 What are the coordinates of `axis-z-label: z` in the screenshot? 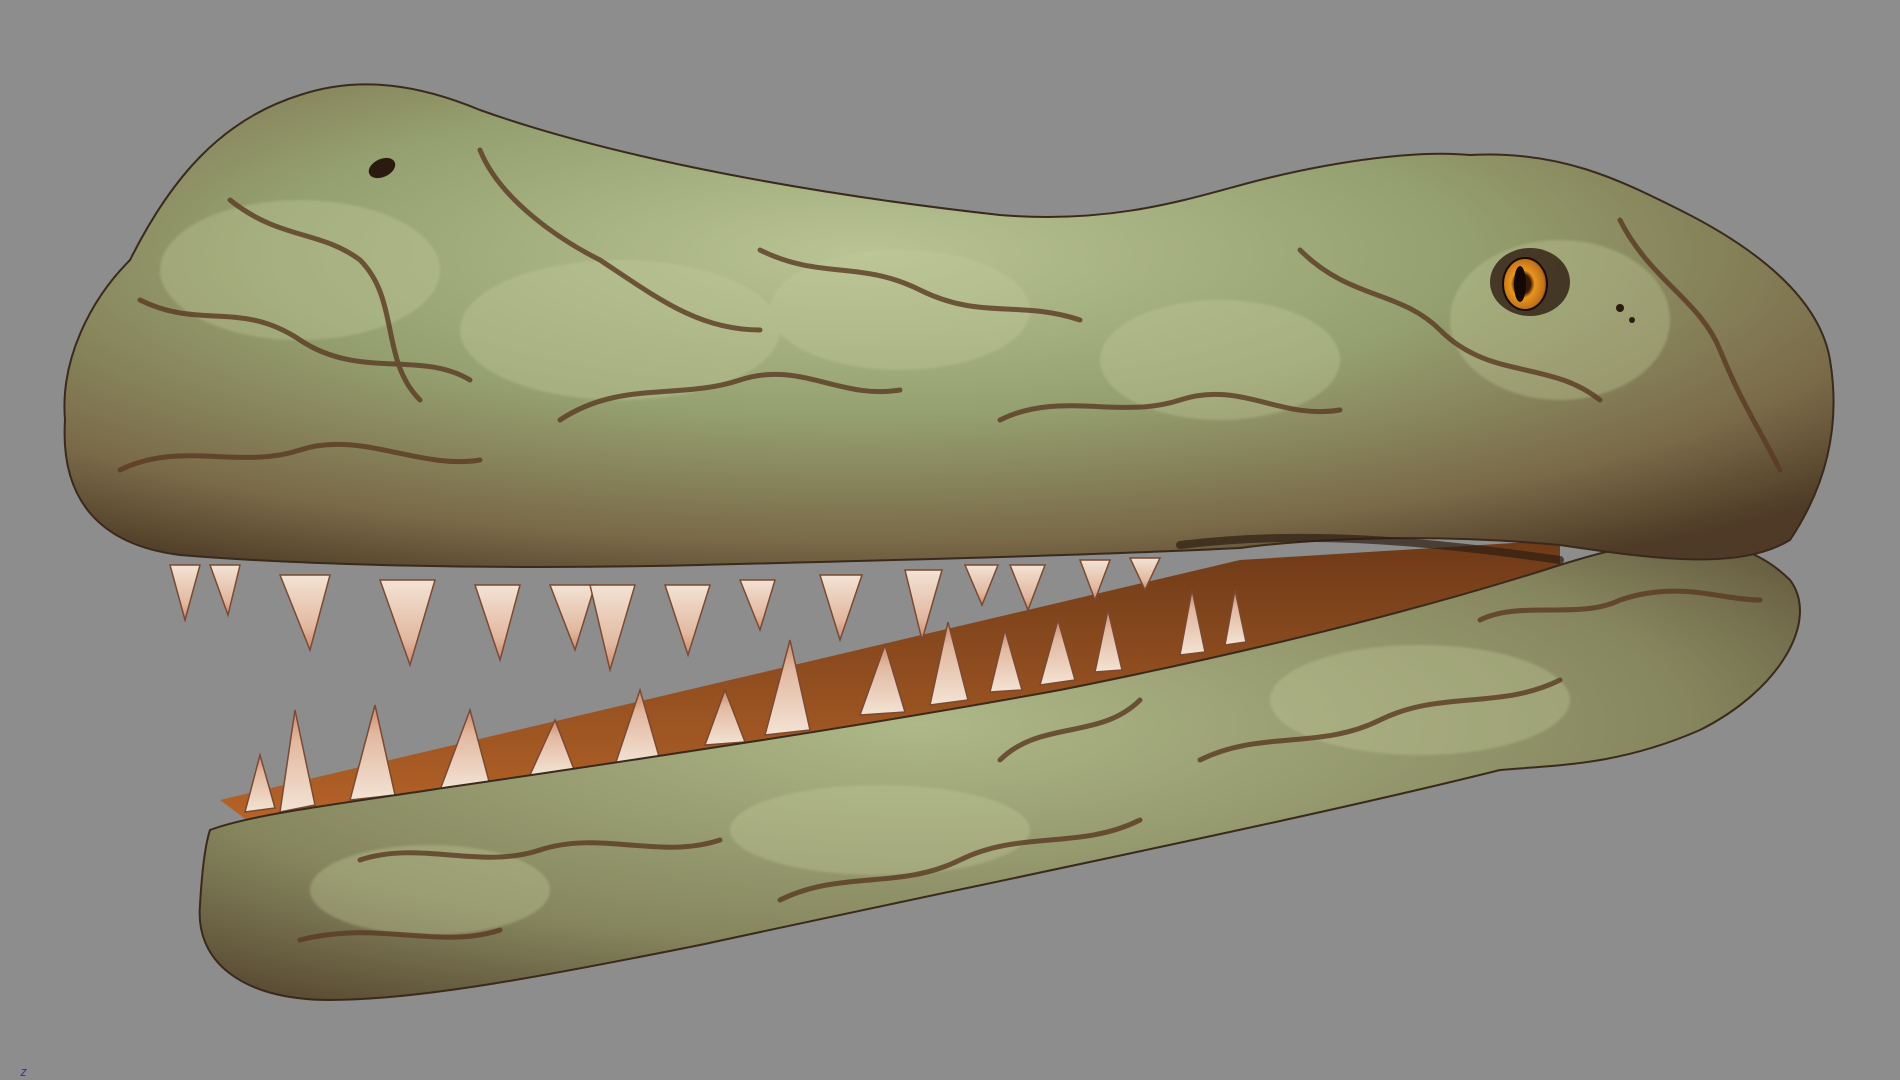 It's located at (24, 1072).